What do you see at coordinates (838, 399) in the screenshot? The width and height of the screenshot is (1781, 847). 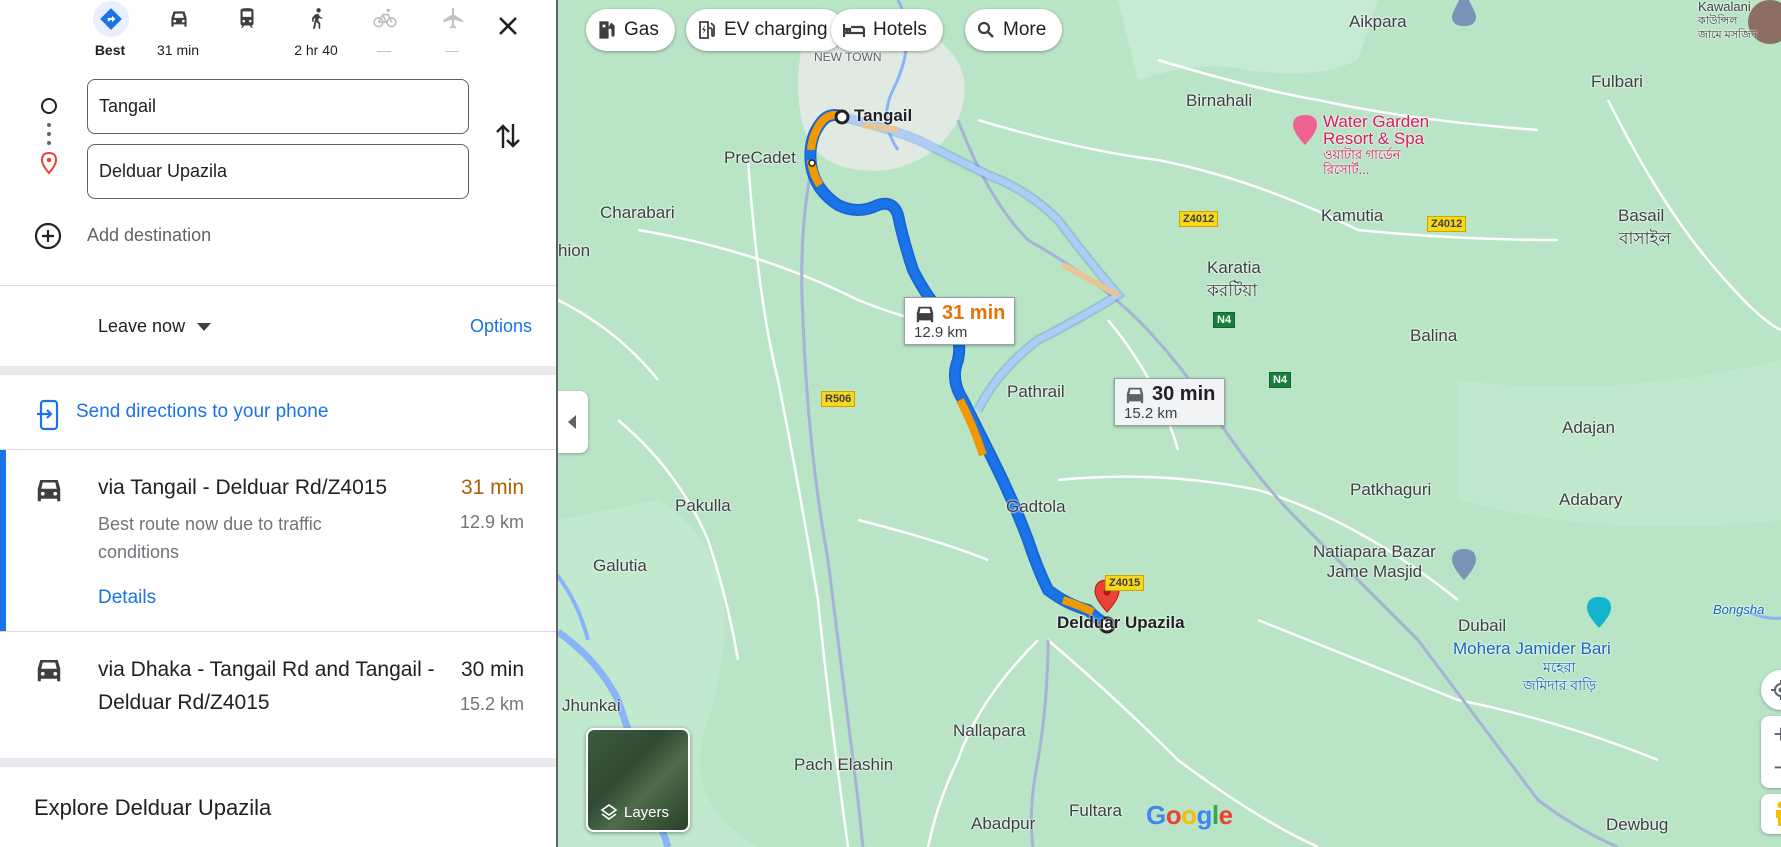 I see `road-shield: R506` at bounding box center [838, 399].